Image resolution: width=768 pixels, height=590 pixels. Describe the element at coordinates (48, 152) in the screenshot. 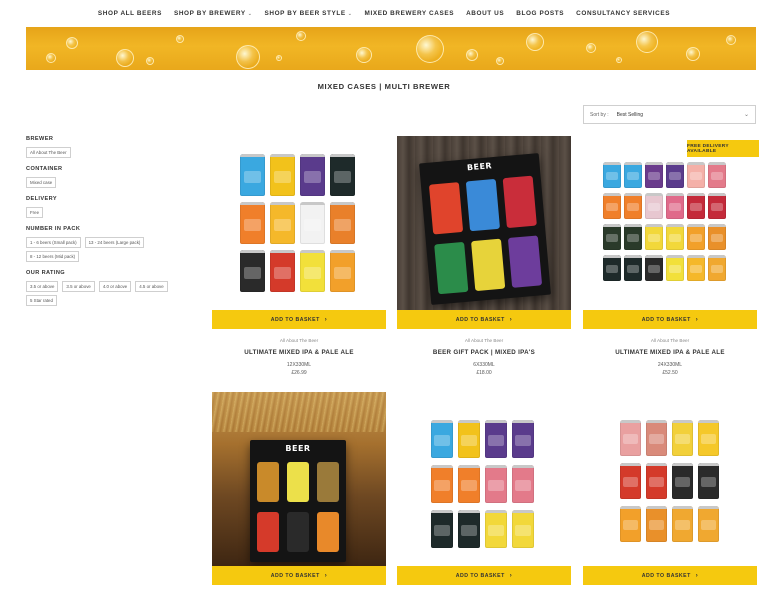

I see `filter-option: All About The Beer` at that location.